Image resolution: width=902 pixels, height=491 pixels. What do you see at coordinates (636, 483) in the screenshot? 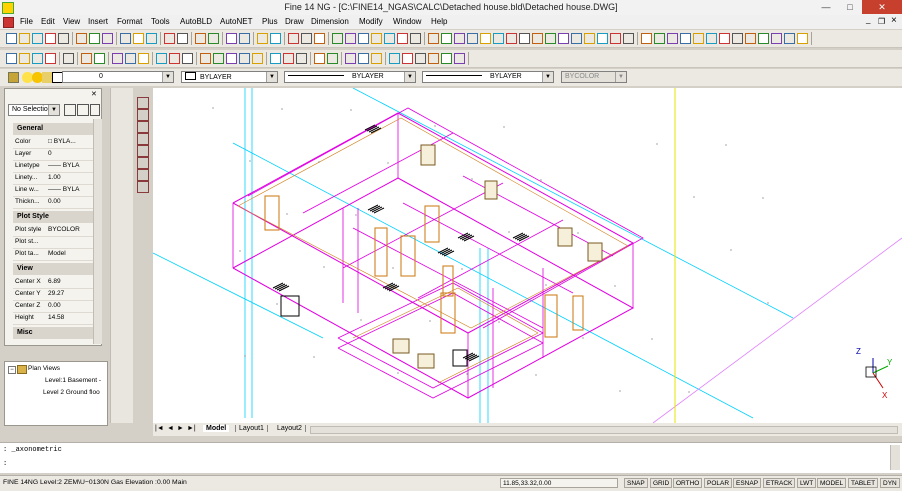
I see `status-toggle-snap: SNAP` at bounding box center [636, 483].